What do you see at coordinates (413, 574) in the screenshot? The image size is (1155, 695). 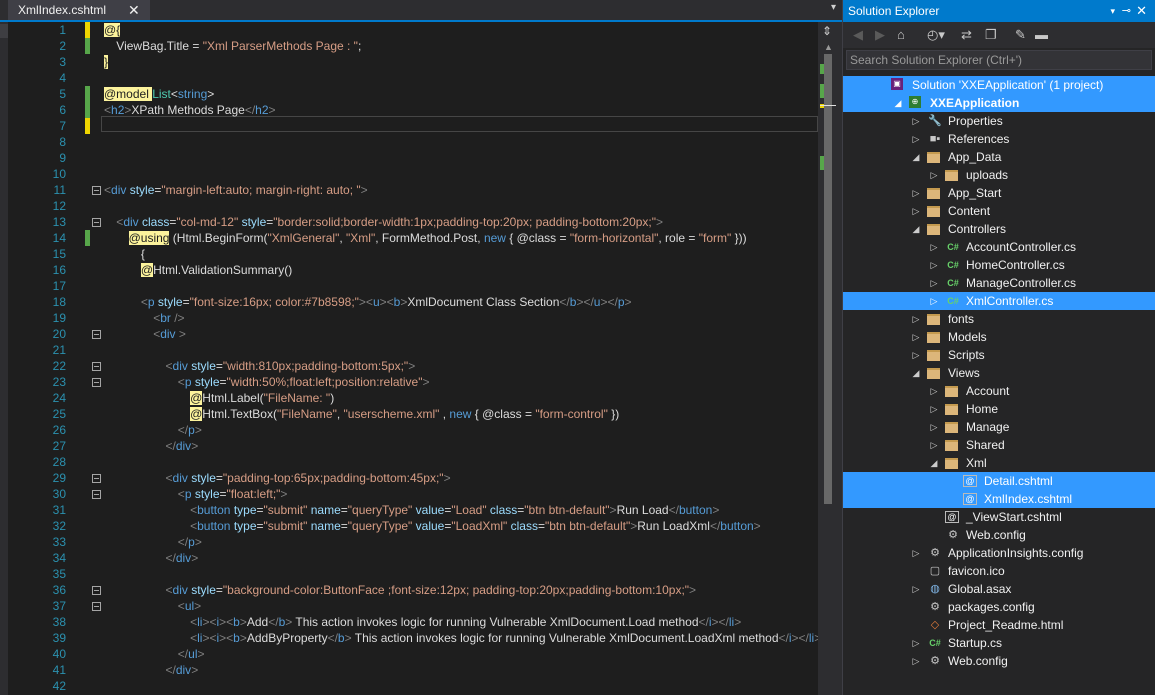 I see `code-line: 35` at bounding box center [413, 574].